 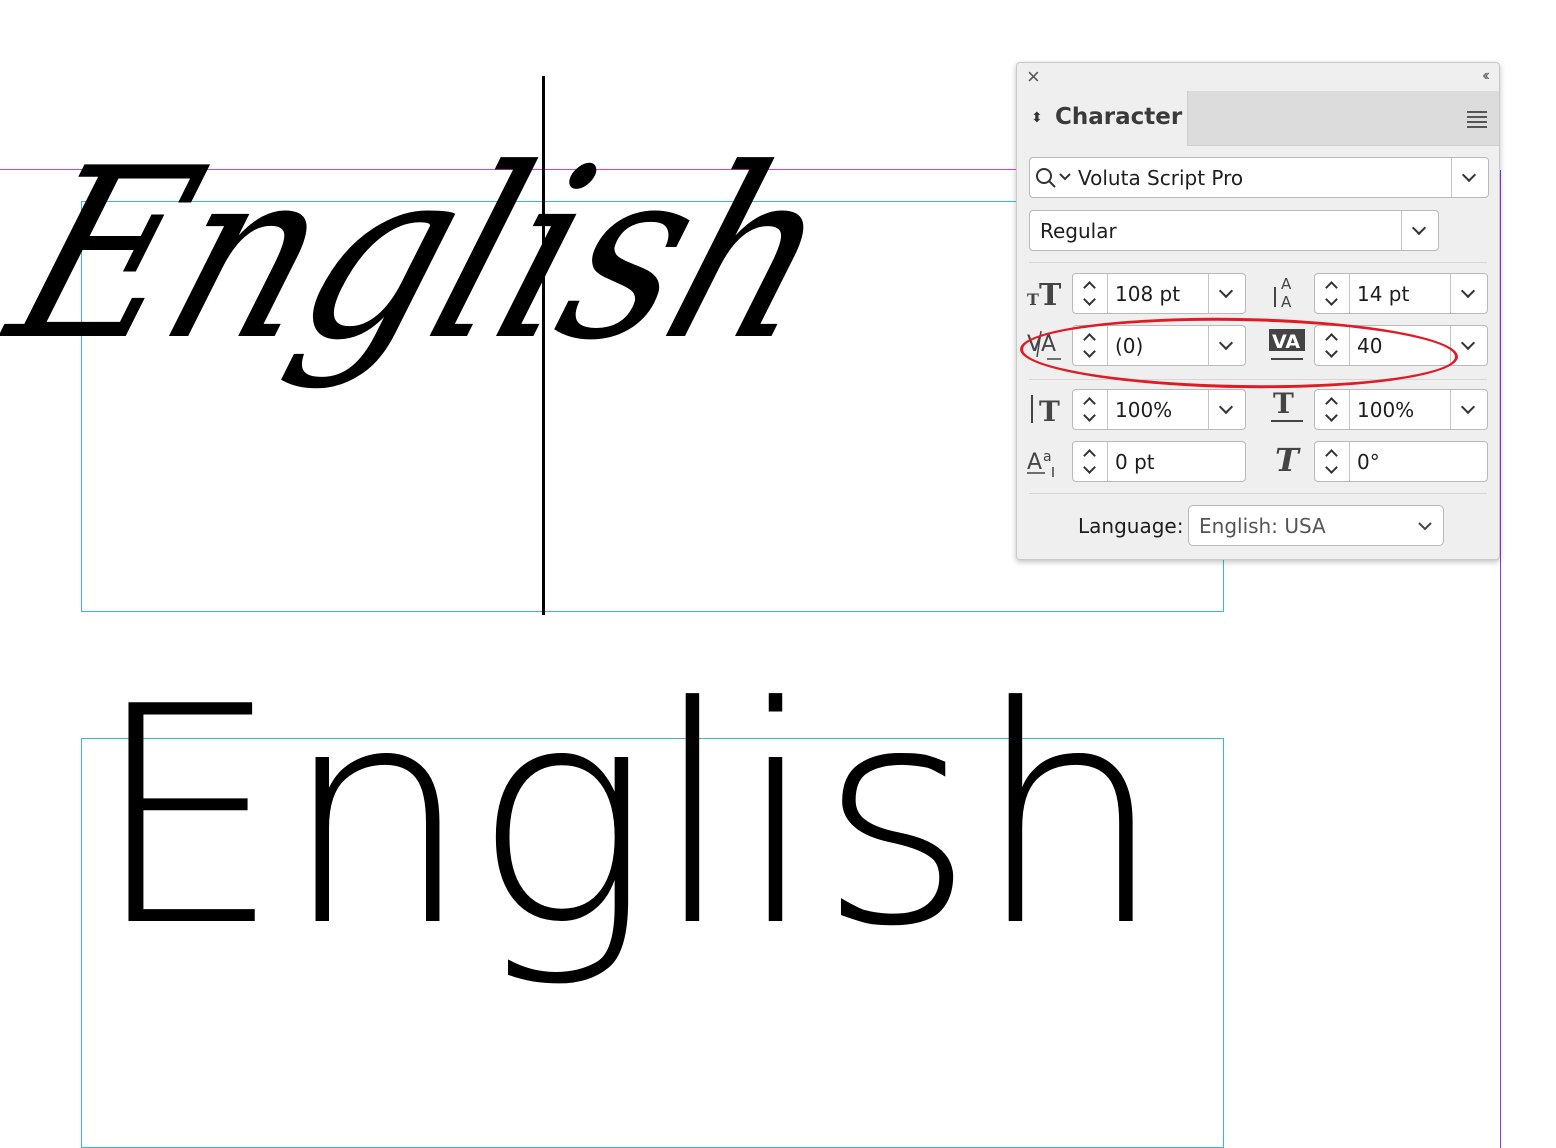 What do you see at coordinates (1485, 76) in the screenshot?
I see `collapse-panel-icon: ‹‹` at bounding box center [1485, 76].